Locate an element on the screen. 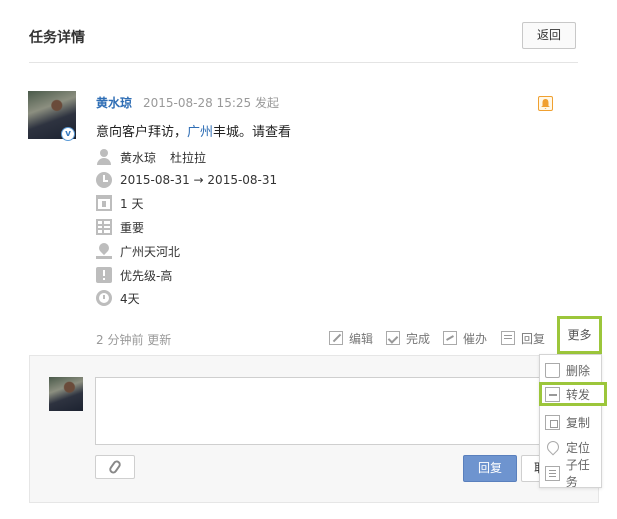  location-icon is located at coordinates (553, 447).